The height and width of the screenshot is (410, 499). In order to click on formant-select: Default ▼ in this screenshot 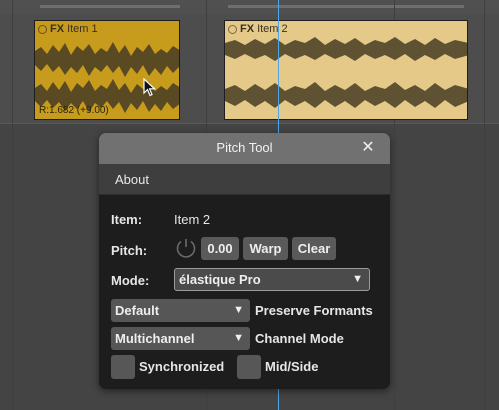, I will do `click(180, 310)`.